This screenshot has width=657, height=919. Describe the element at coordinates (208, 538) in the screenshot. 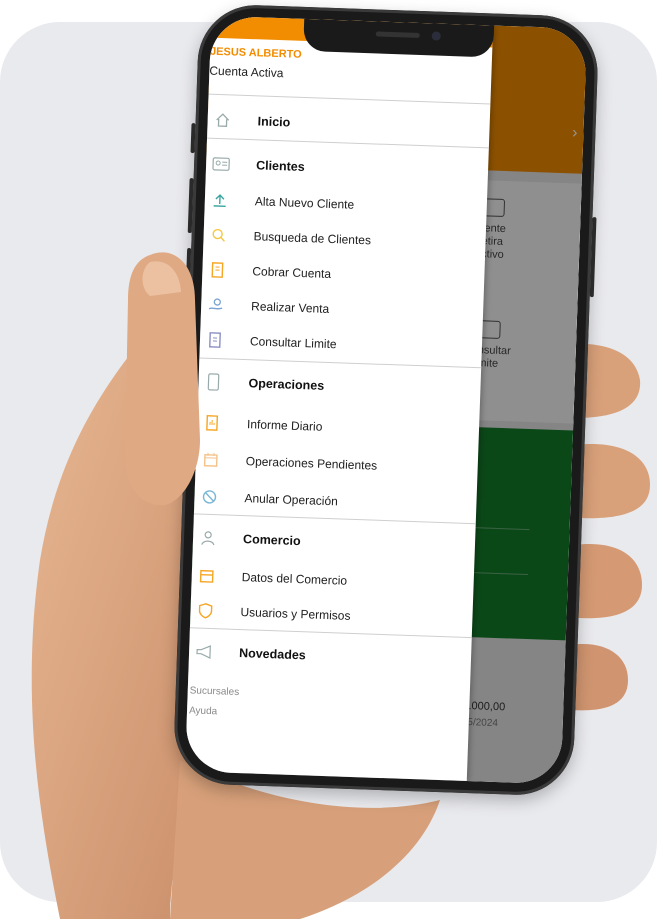

I see `user-icon` at that location.